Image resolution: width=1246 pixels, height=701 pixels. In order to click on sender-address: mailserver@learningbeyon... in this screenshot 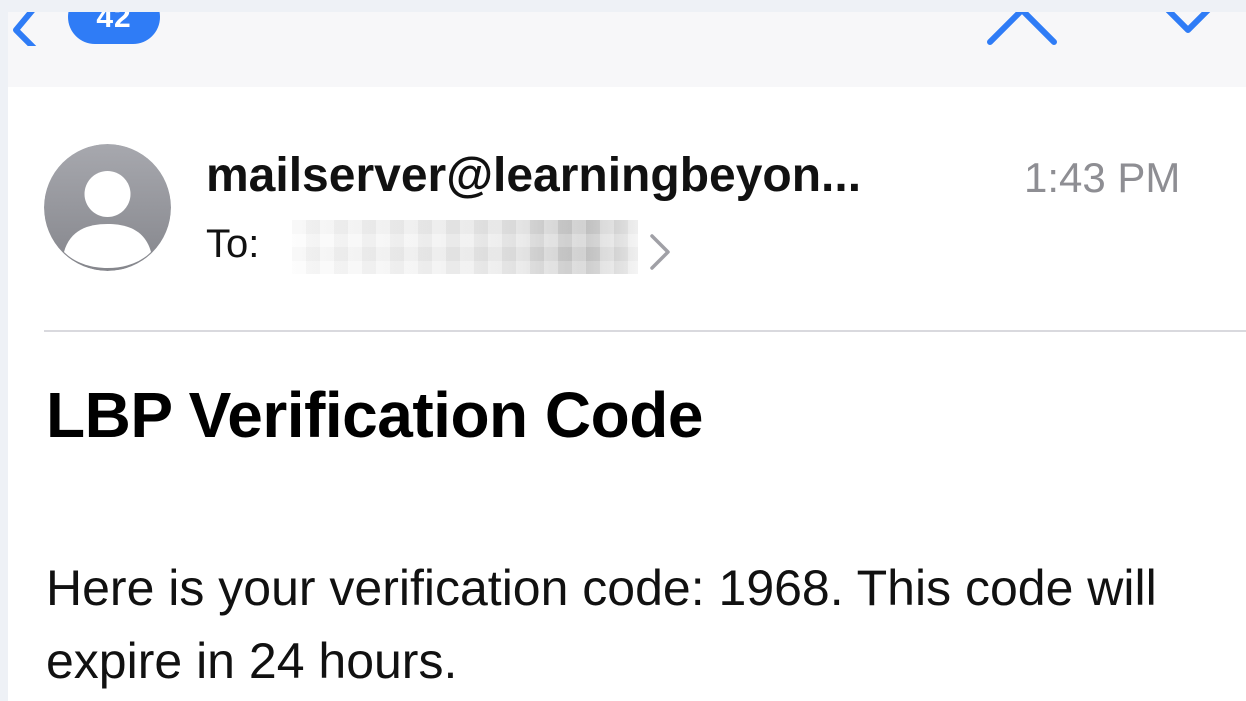, I will do `click(533, 175)`.